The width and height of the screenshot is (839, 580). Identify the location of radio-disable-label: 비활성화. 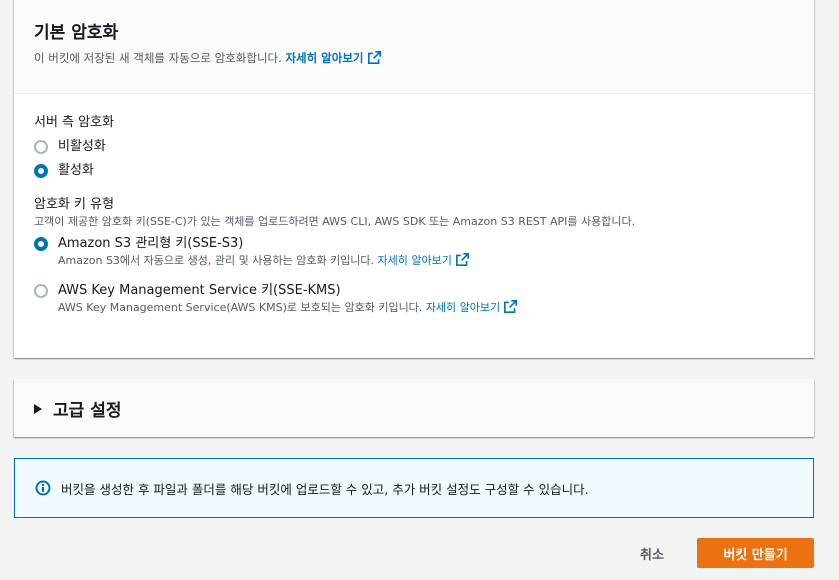
(82, 146).